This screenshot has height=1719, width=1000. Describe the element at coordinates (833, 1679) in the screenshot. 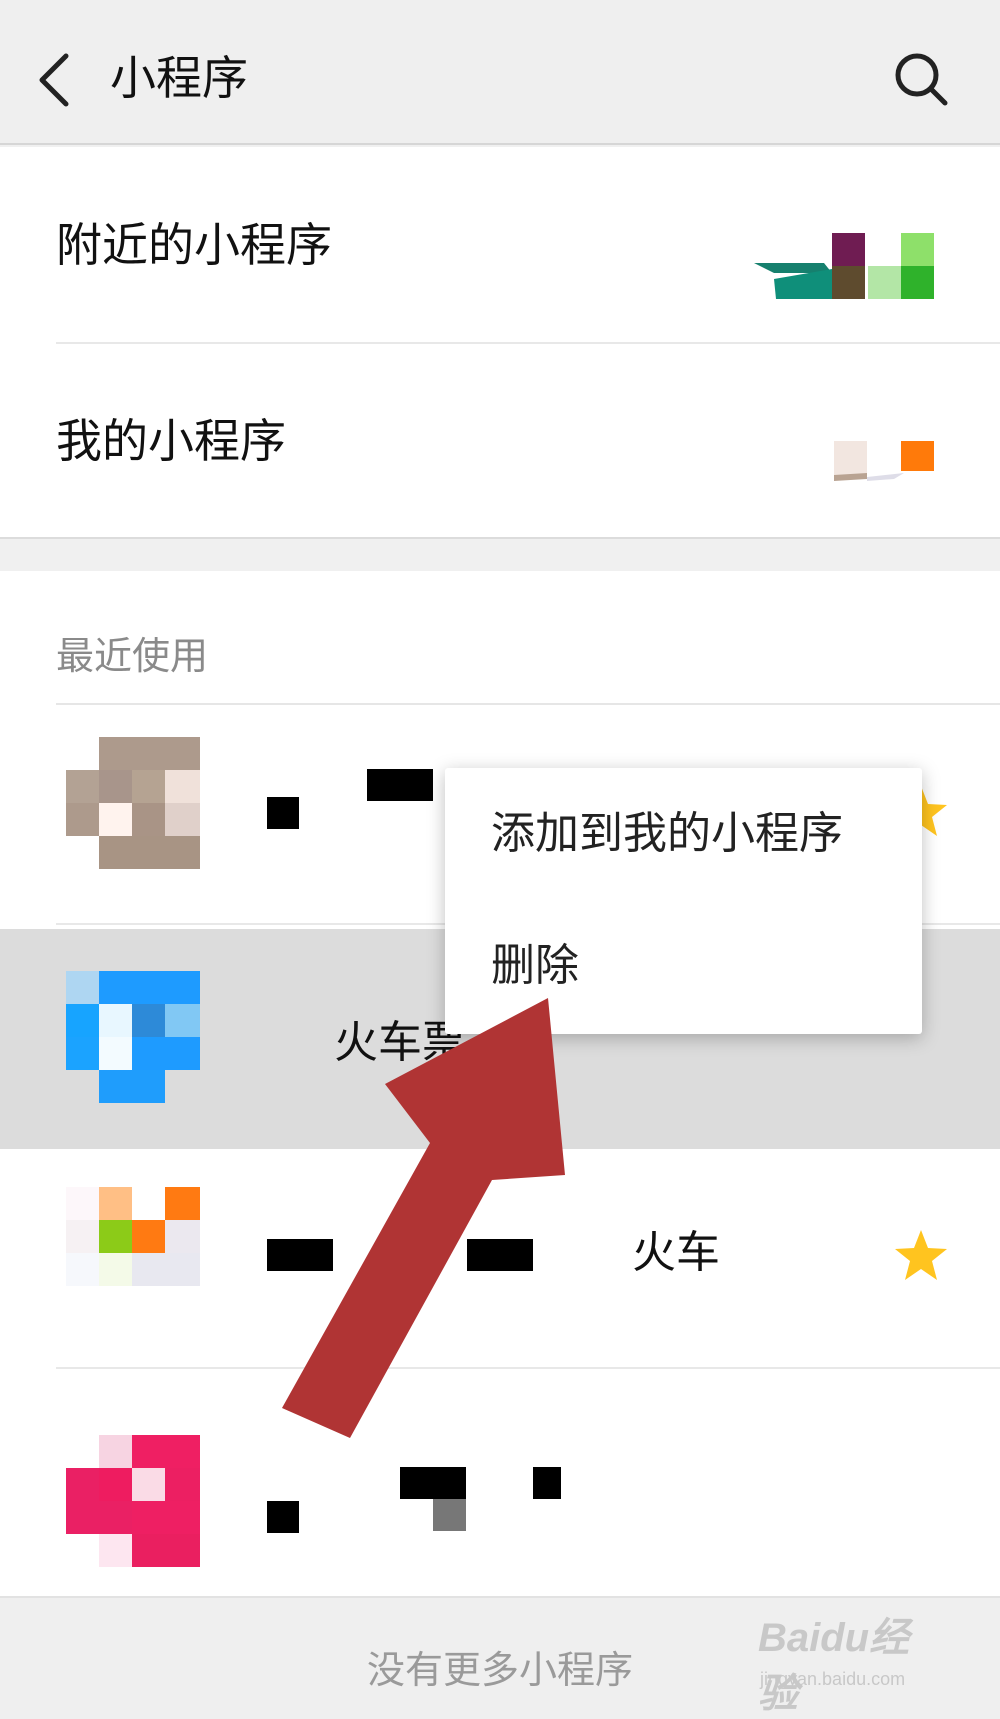

I see `watermark-site: jingyan.baidu.com` at that location.